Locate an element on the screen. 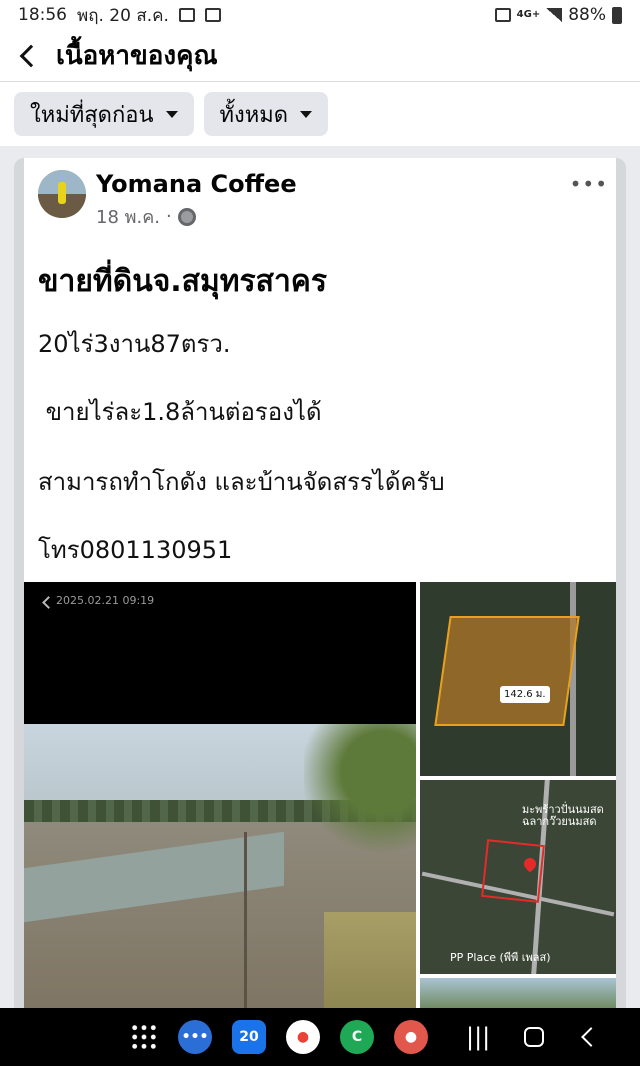  network-type: 4G+ is located at coordinates (528, 14).